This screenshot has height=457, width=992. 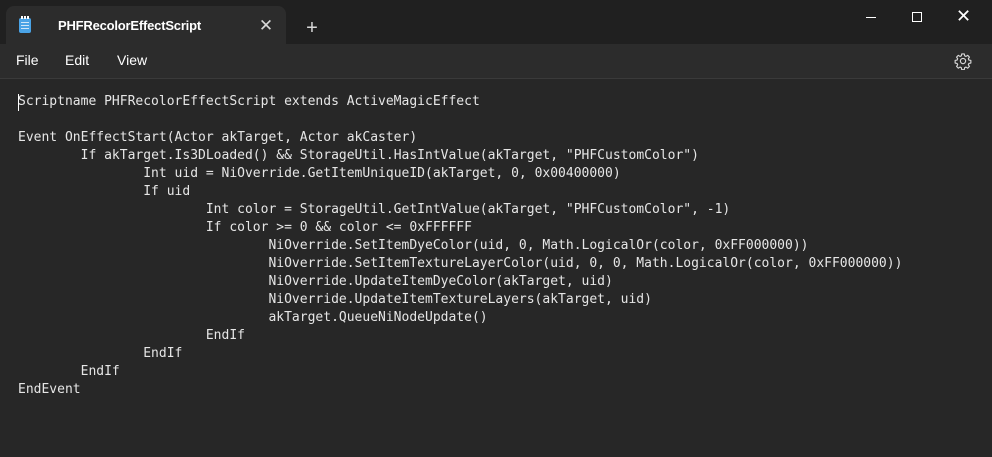 I want to click on text-caret, so click(x=18, y=102).